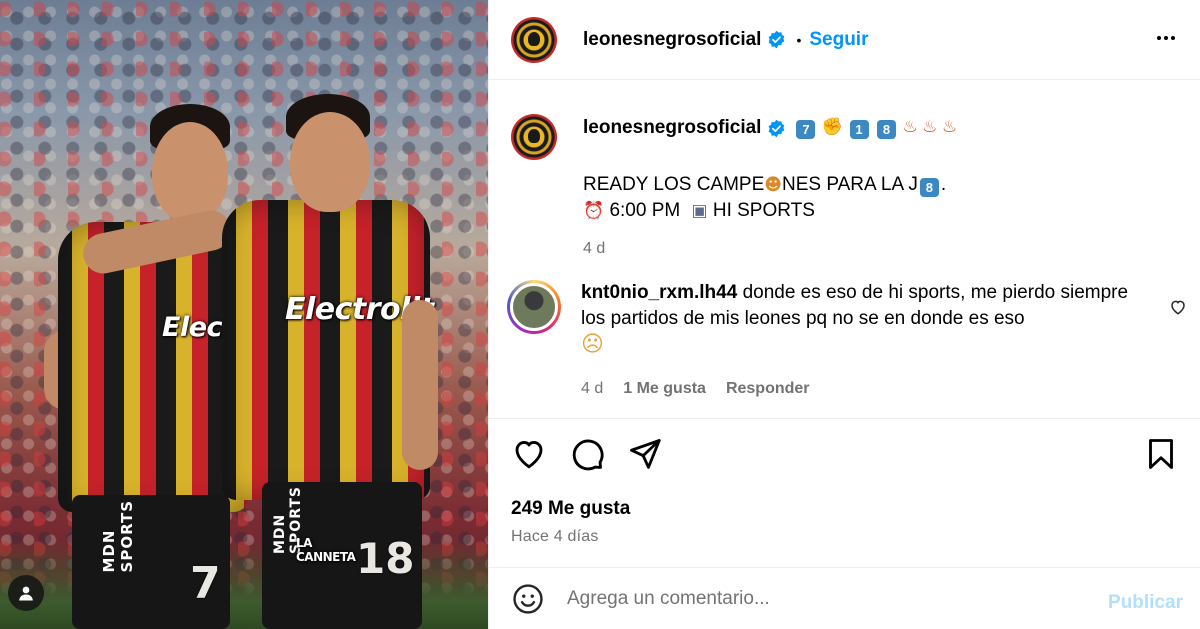  What do you see at coordinates (773, 185) in the screenshot?
I see `lion-emoji-icon: ☻` at bounding box center [773, 185].